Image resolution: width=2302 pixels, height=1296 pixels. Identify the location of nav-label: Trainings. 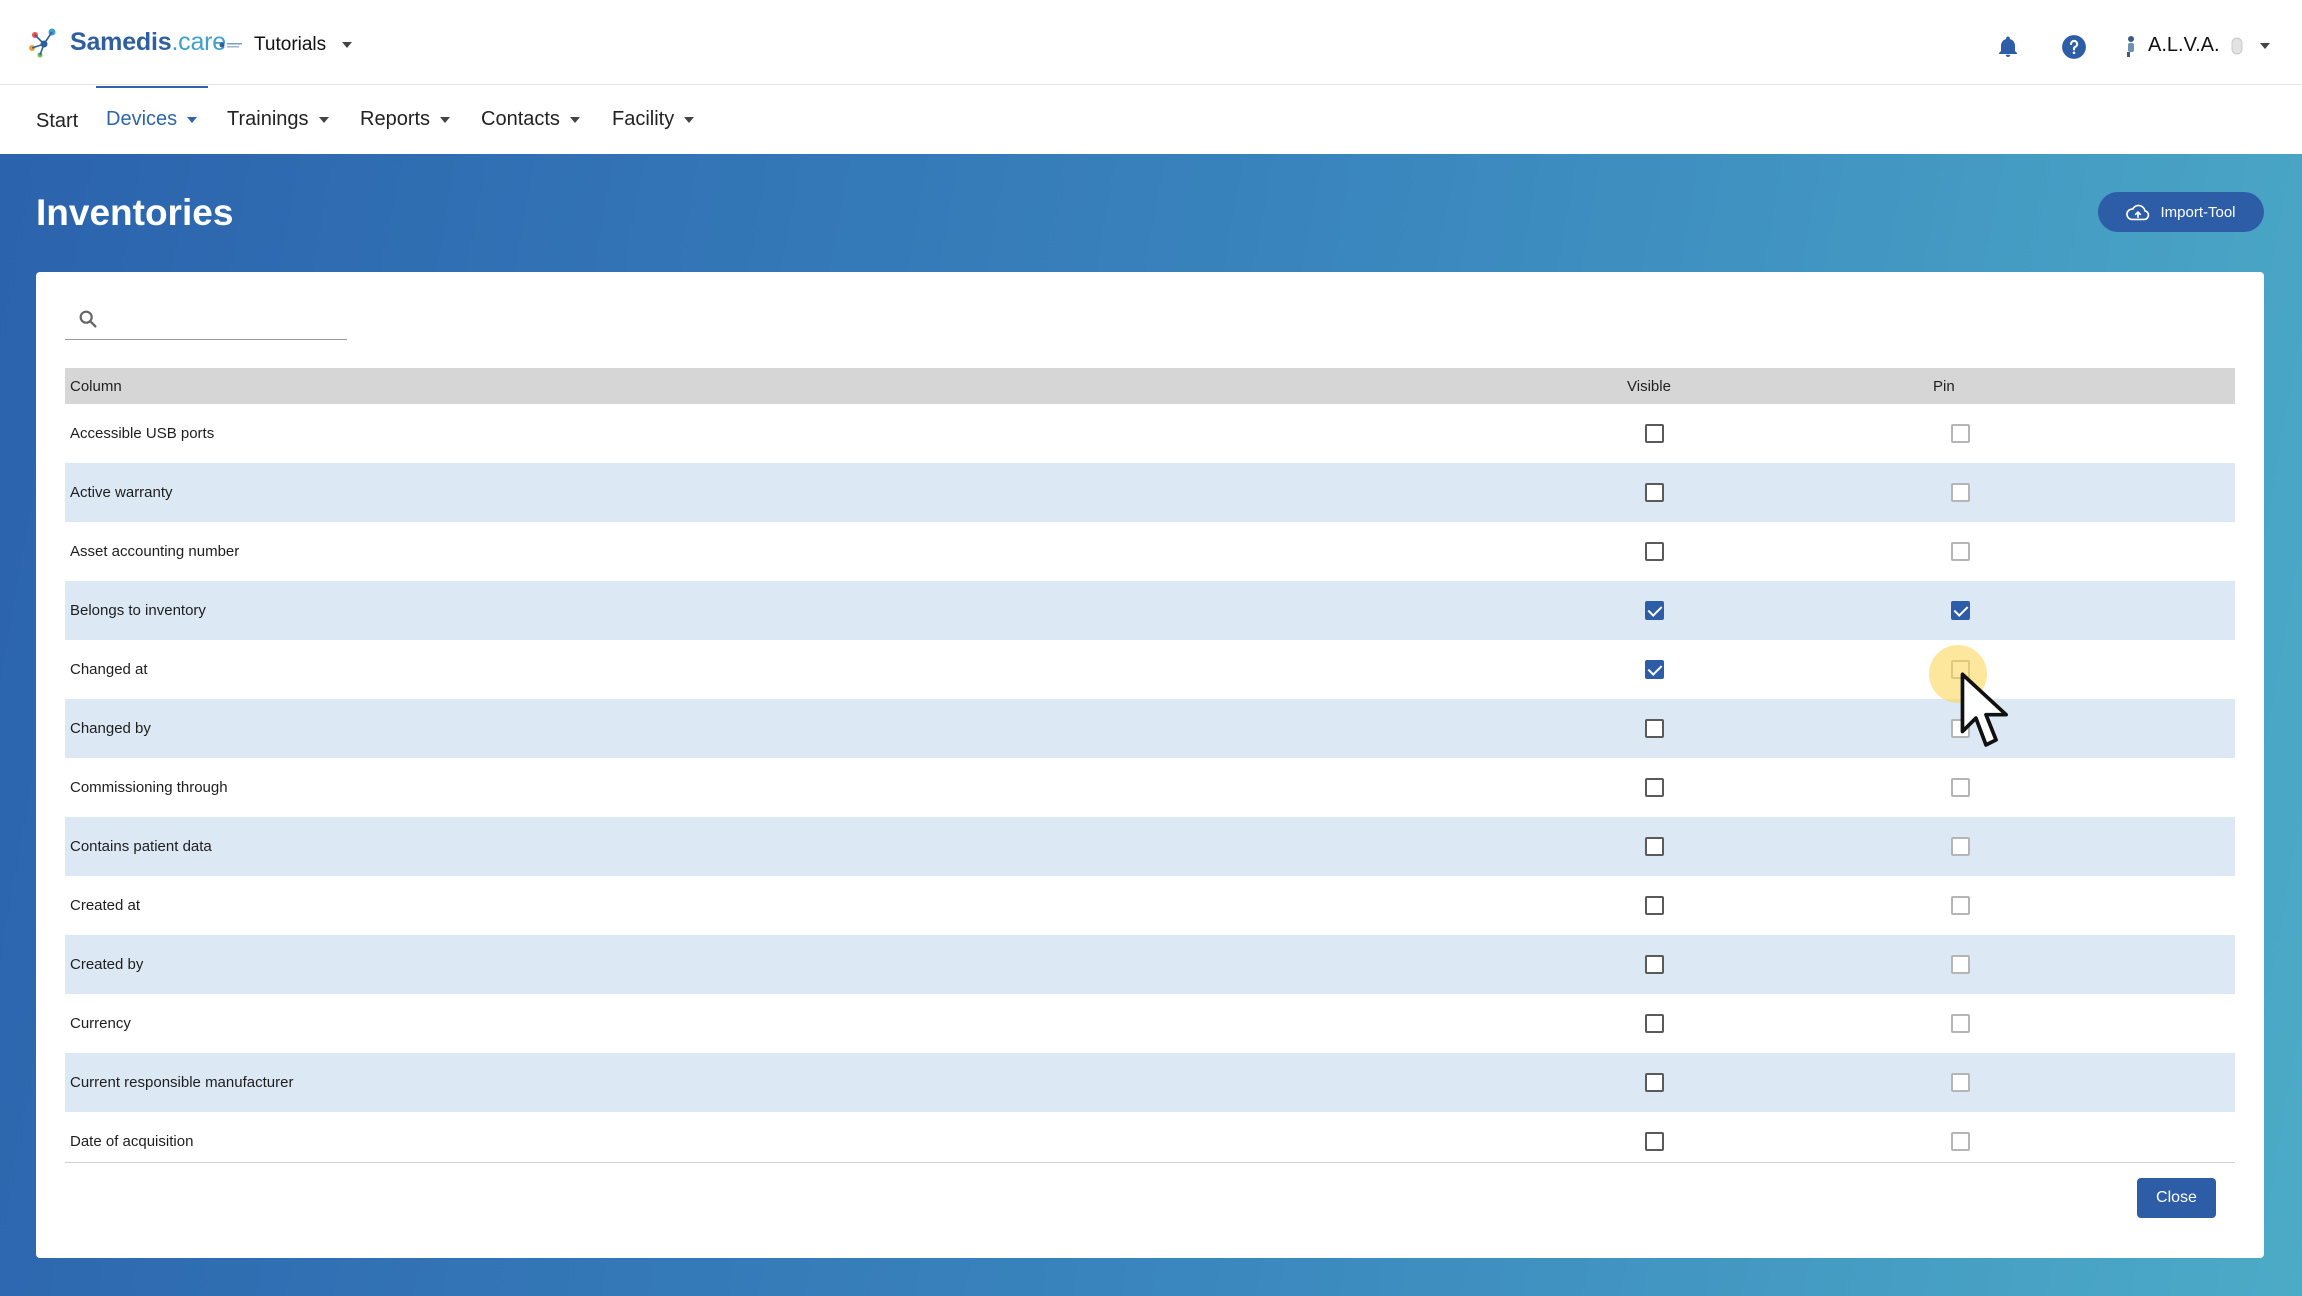
(268, 119).